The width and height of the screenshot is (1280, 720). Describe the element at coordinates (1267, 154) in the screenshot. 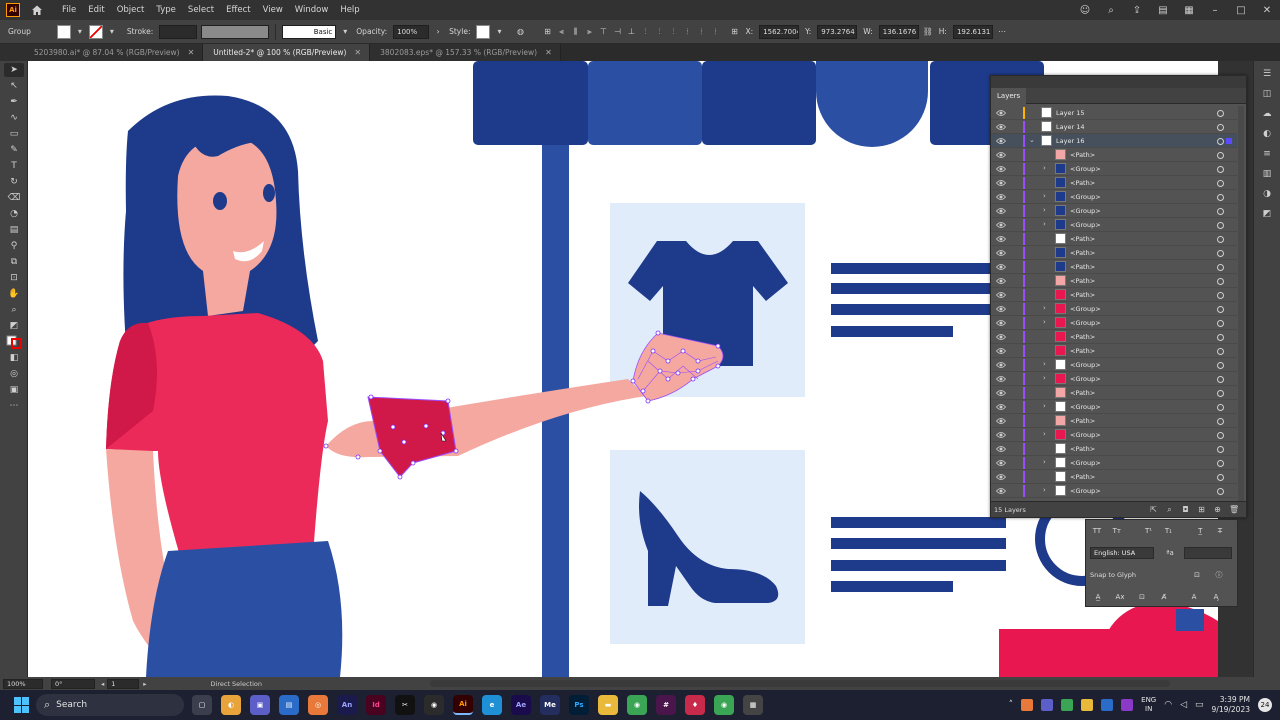

I see `stroke-icon: ≡` at that location.